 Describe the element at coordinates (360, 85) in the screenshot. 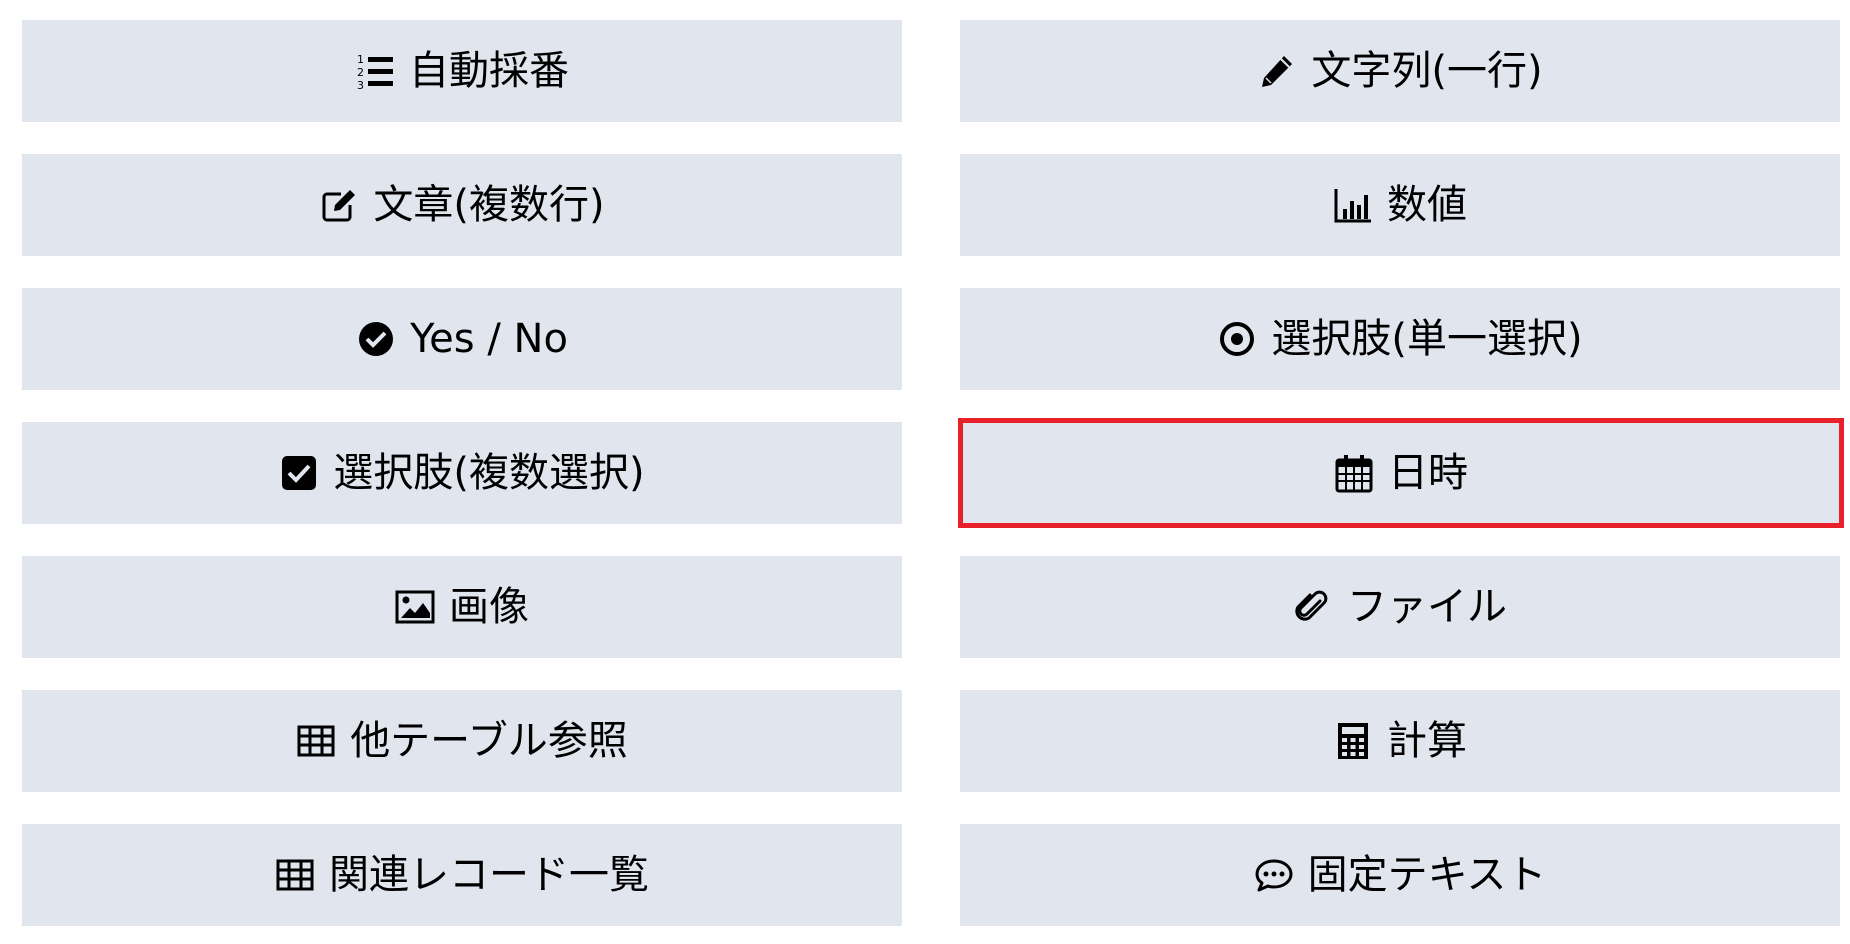

I see `svg-text: 3` at that location.